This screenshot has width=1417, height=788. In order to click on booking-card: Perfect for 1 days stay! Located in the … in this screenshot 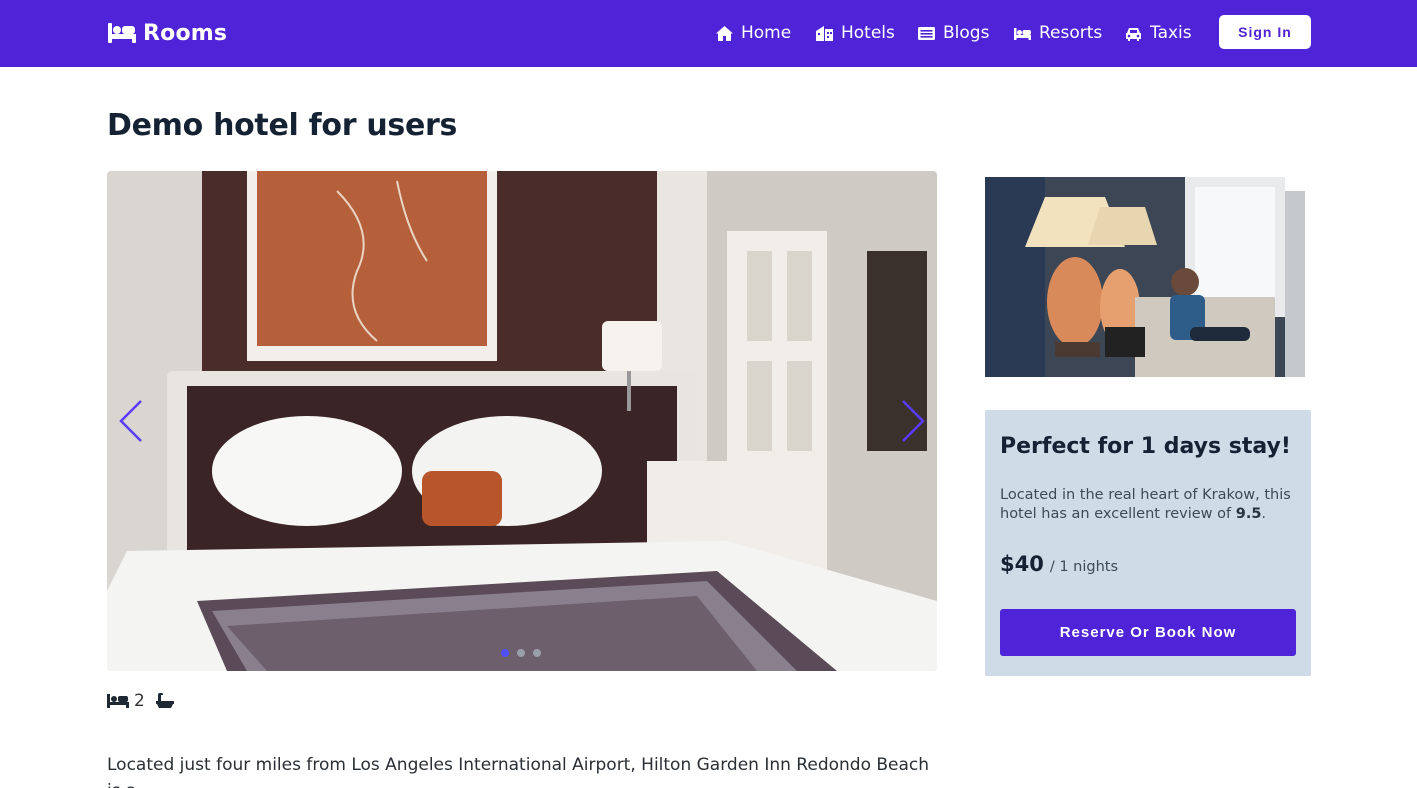, I will do `click(1148, 543)`.